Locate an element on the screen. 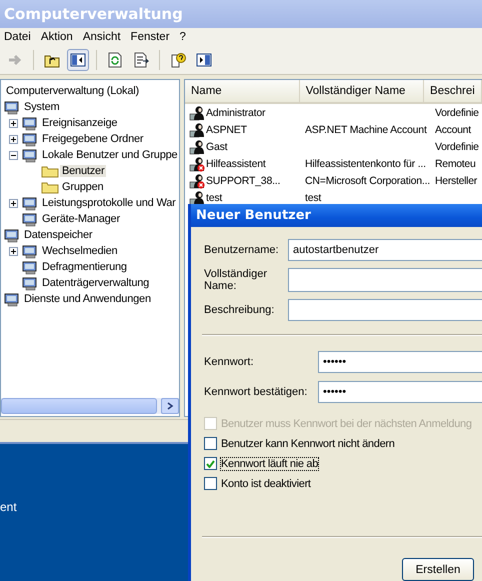 The image size is (482, 581). column-header: Beschrei is located at coordinates (453, 91).